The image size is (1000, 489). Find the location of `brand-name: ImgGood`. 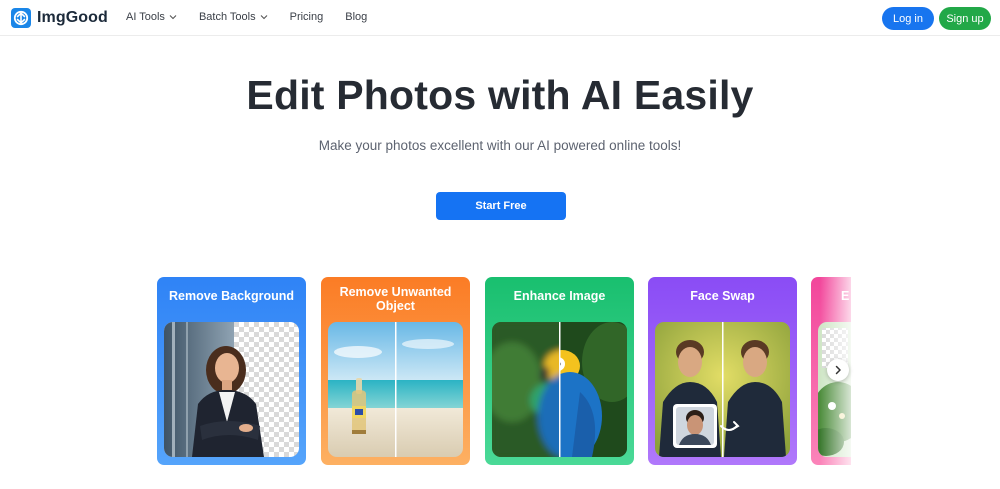

brand-name: ImgGood is located at coordinates (72, 17).